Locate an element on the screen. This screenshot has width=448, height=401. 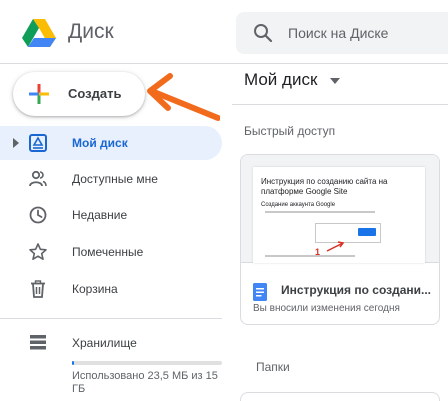
clock-icon is located at coordinates (38, 215).